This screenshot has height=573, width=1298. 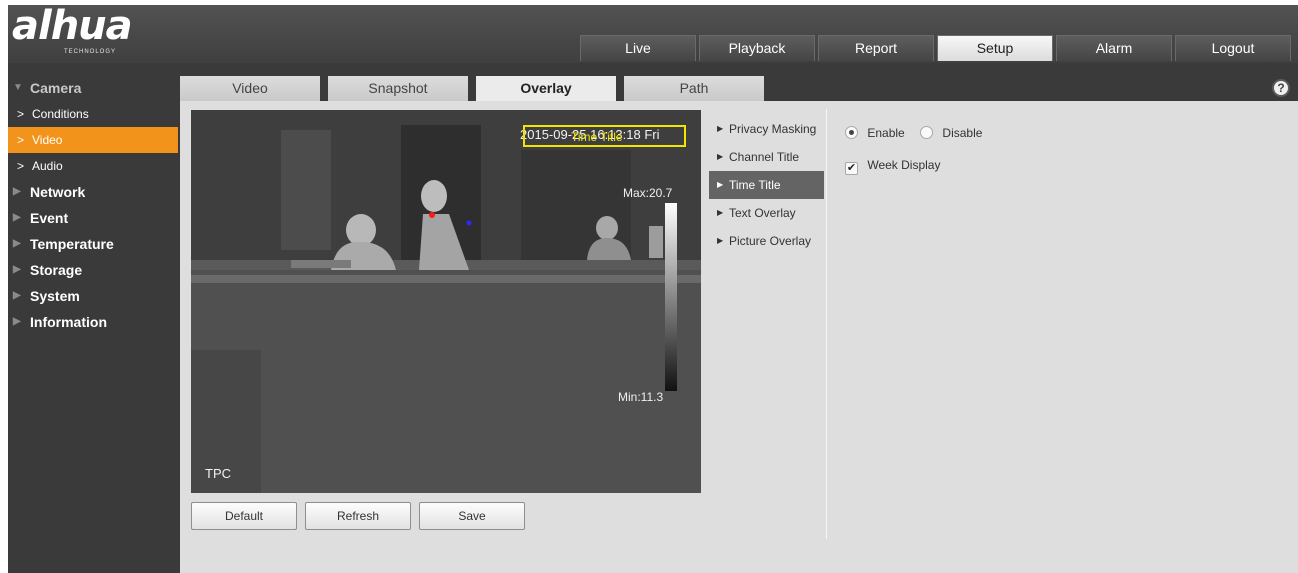 I want to click on tab-playback: Playback, so click(x=757, y=48).